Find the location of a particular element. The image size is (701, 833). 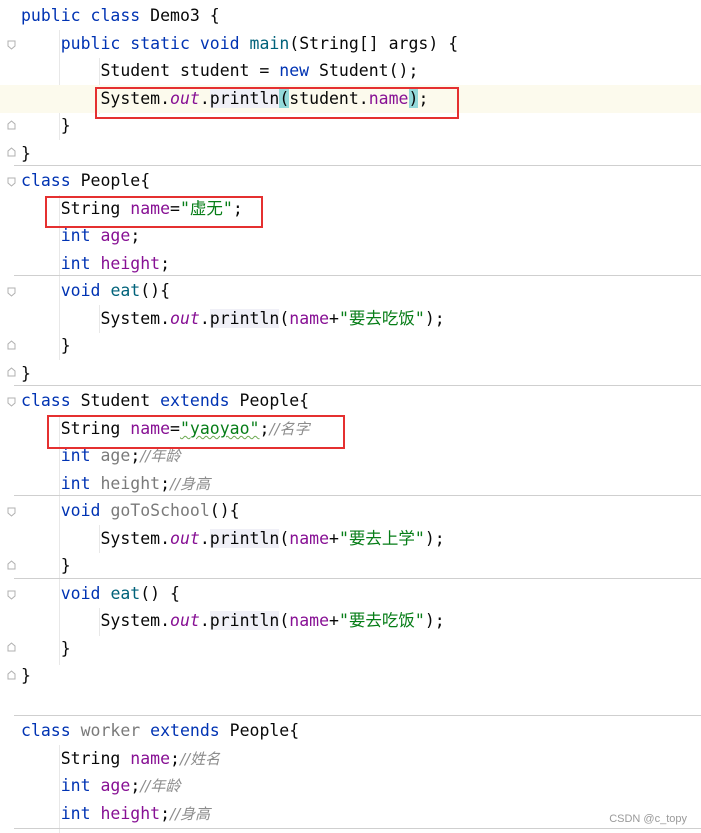

code-line-13: } is located at coordinates (350, 346).